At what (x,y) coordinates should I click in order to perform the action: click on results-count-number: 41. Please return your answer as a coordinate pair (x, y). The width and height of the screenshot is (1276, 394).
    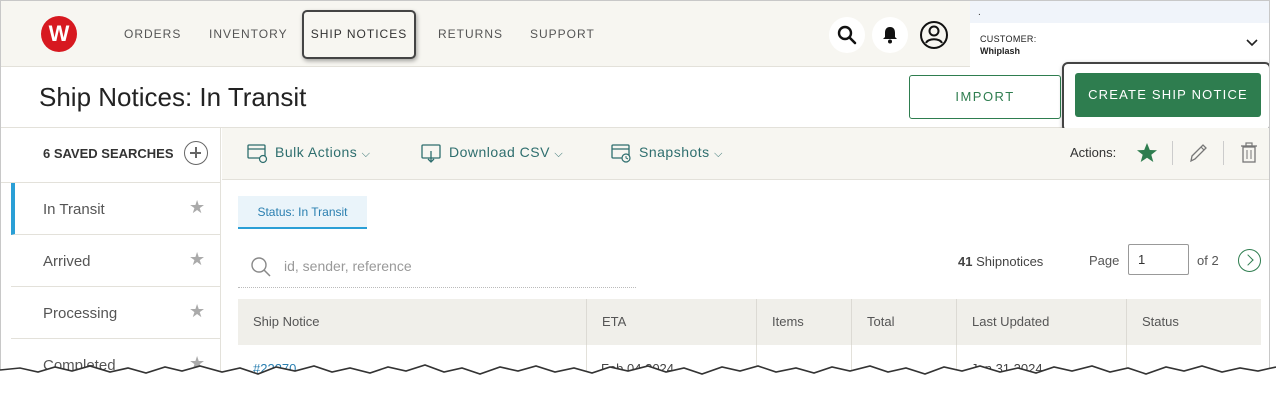
    Looking at the image, I should click on (965, 261).